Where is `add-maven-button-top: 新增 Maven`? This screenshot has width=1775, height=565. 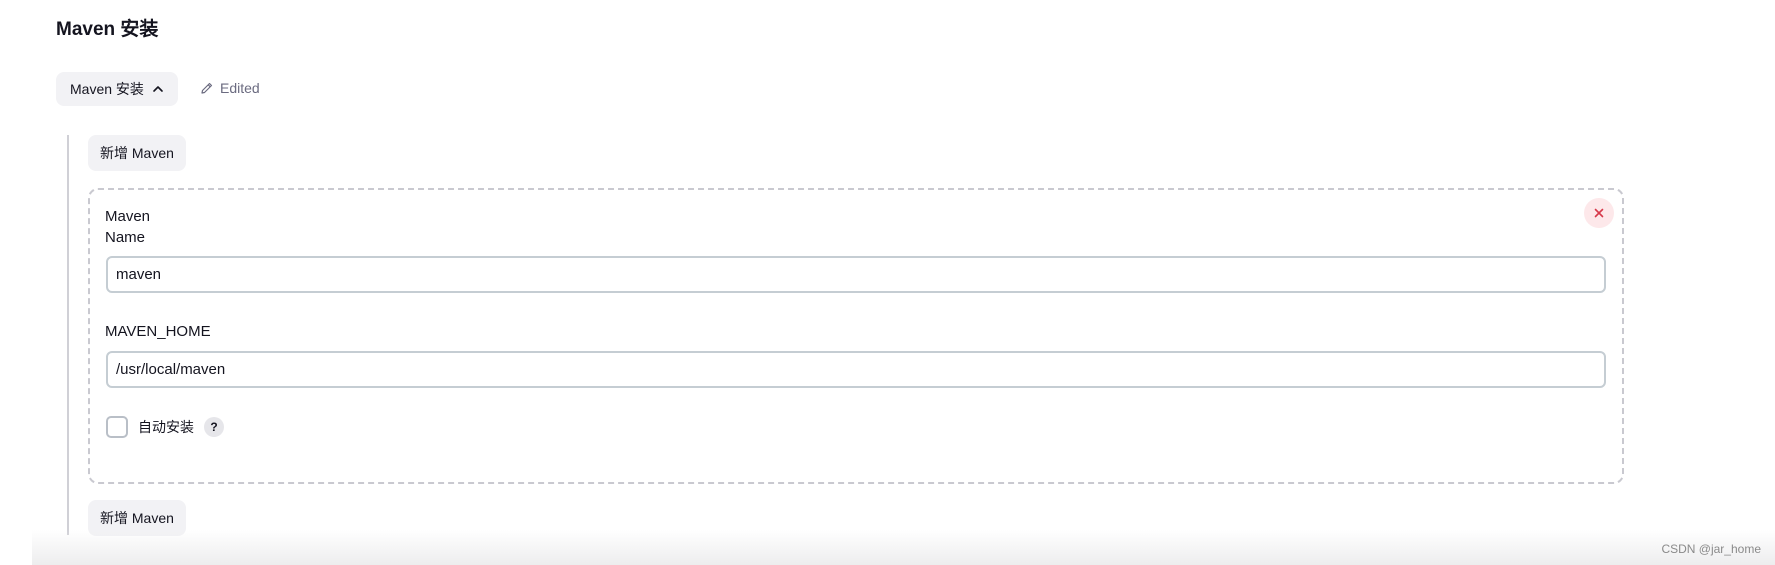 add-maven-button-top: 新增 Maven is located at coordinates (137, 153).